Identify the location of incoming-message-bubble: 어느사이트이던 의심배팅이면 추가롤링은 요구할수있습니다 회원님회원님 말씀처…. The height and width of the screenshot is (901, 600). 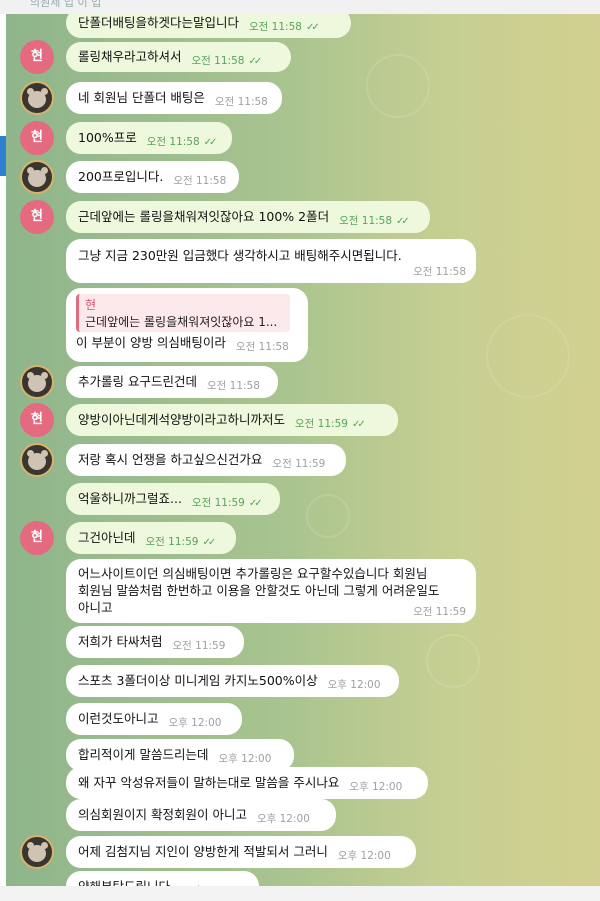
(271, 591).